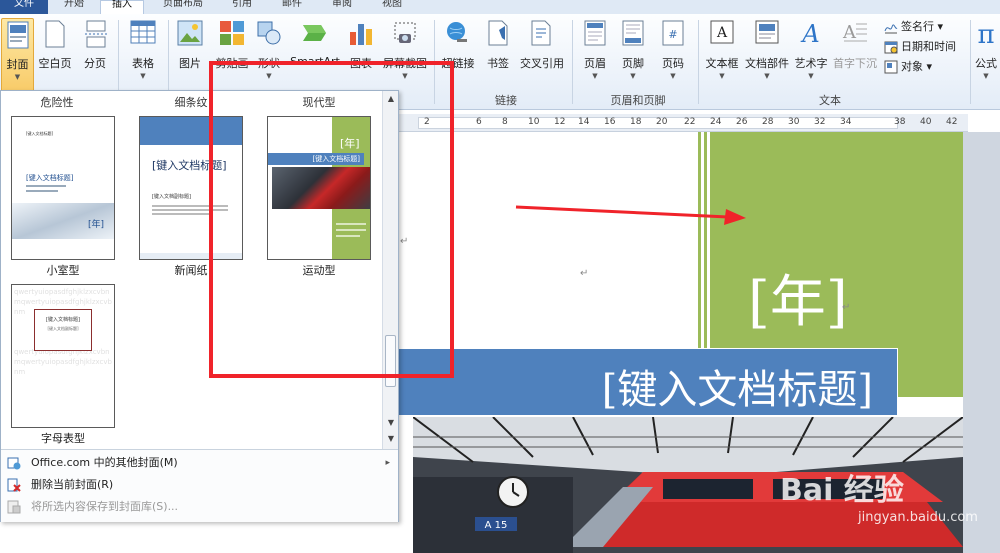 The height and width of the screenshot is (553, 1000). What do you see at coordinates (391, 423) in the screenshot?
I see `scroll-down-icon: ▼` at bounding box center [391, 423].